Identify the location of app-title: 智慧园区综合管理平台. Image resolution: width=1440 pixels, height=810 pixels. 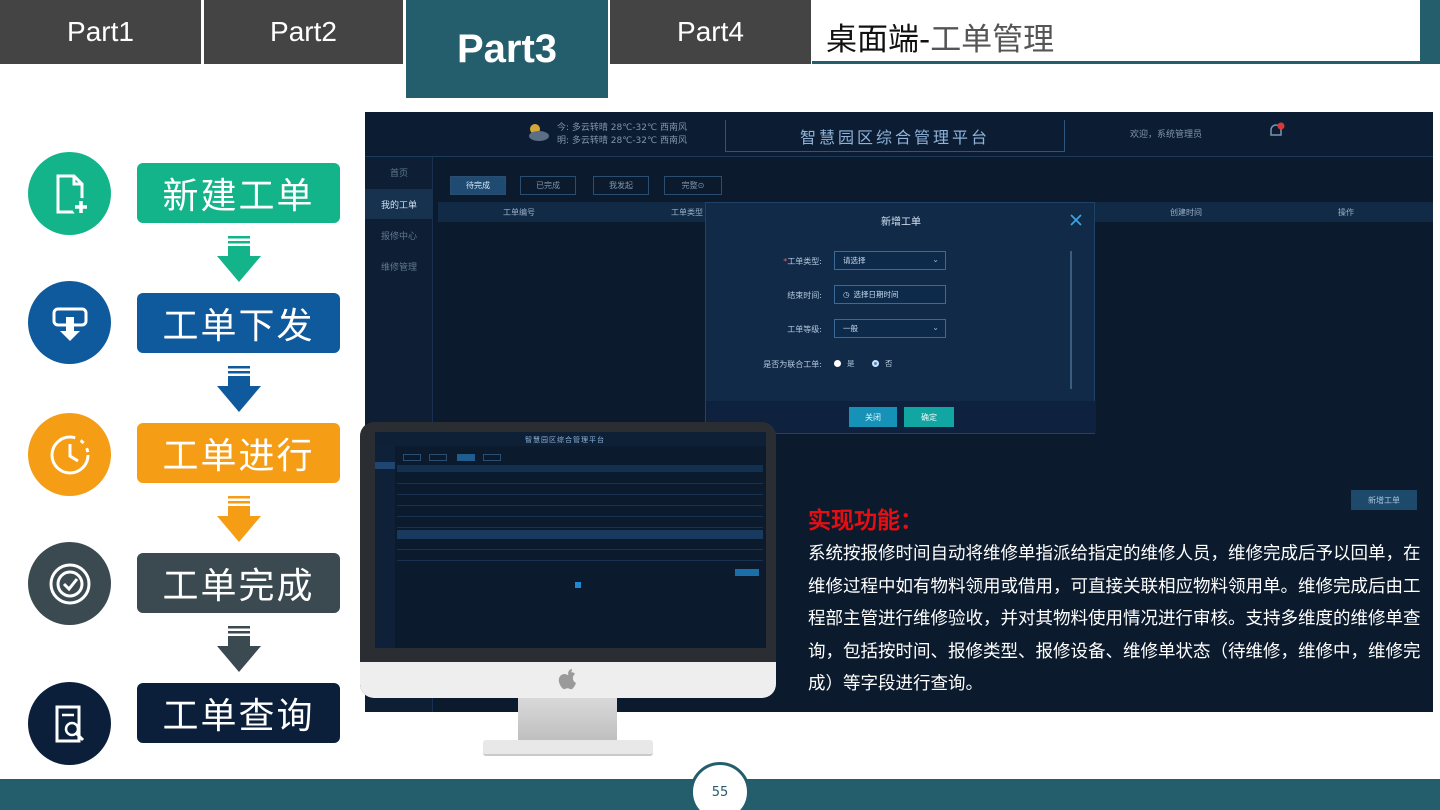
(895, 136).